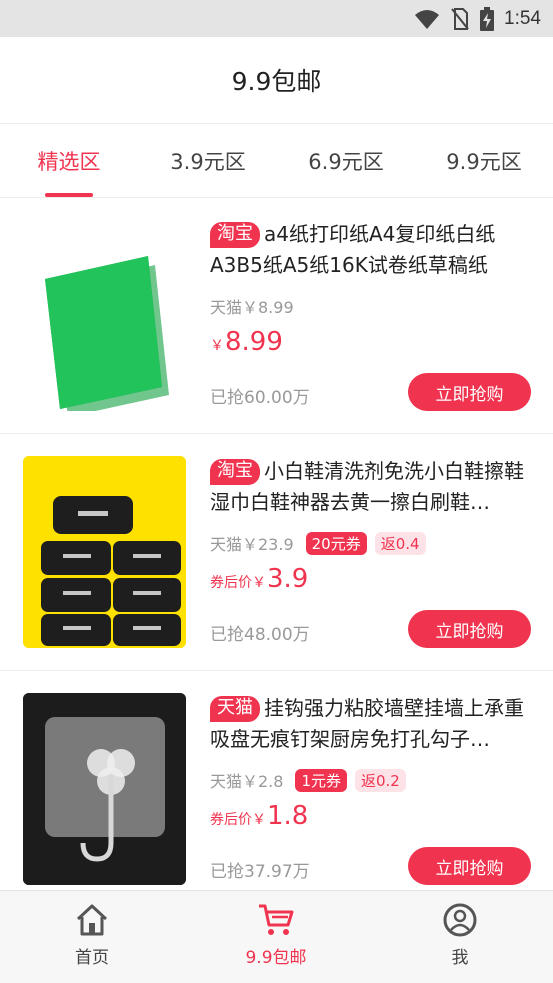 Image resolution: width=553 pixels, height=983 pixels. What do you see at coordinates (336, 543) in the screenshot?
I see `coupon-badge: 20元券` at bounding box center [336, 543].